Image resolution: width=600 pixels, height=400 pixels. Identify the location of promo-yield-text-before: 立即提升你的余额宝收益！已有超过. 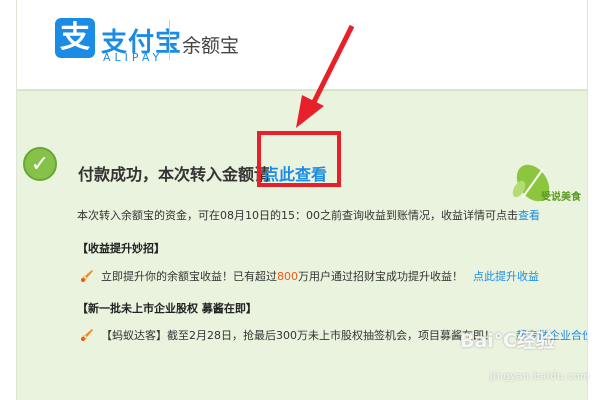
(189, 276).